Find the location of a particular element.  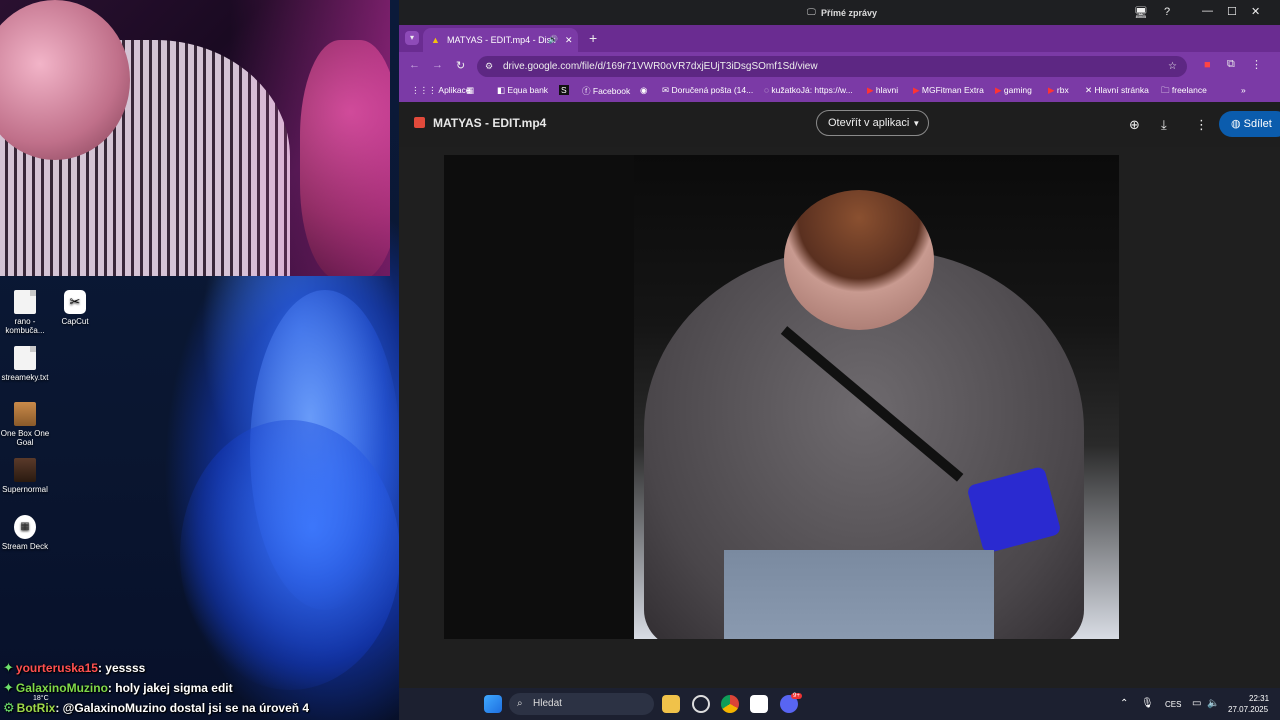

bookmark-s: S is located at coordinates (564, 90).